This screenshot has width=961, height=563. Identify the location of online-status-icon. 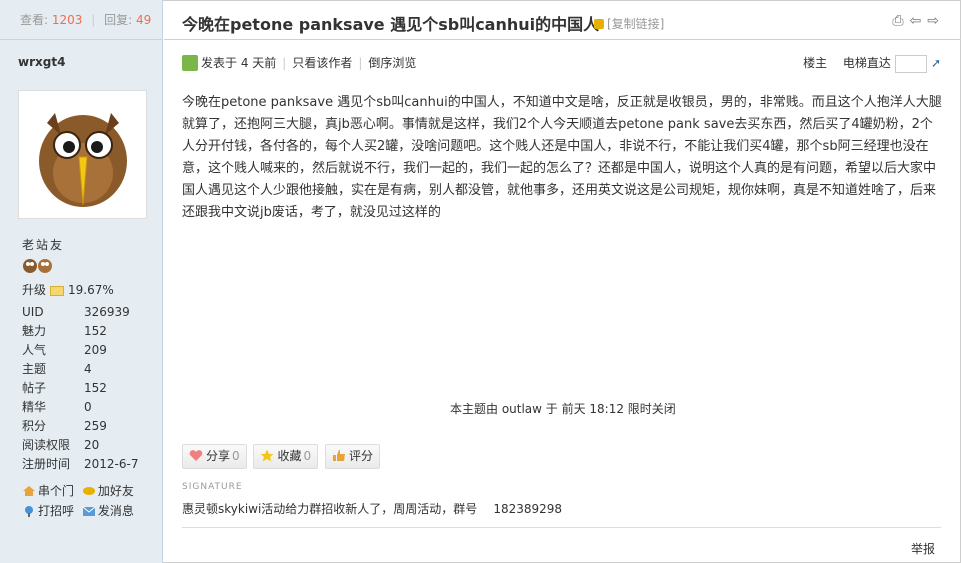
(190, 63).